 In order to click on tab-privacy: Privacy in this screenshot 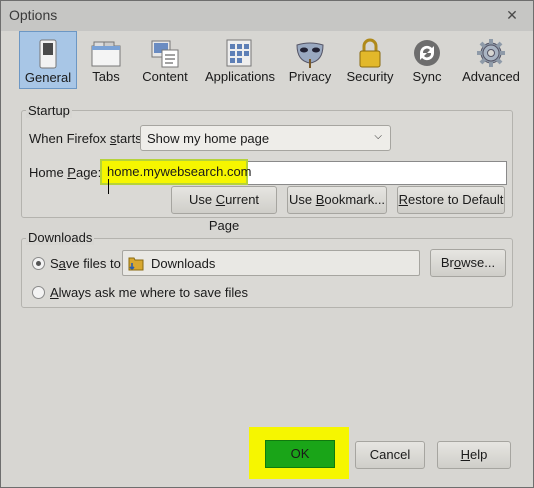, I will do `click(310, 60)`.